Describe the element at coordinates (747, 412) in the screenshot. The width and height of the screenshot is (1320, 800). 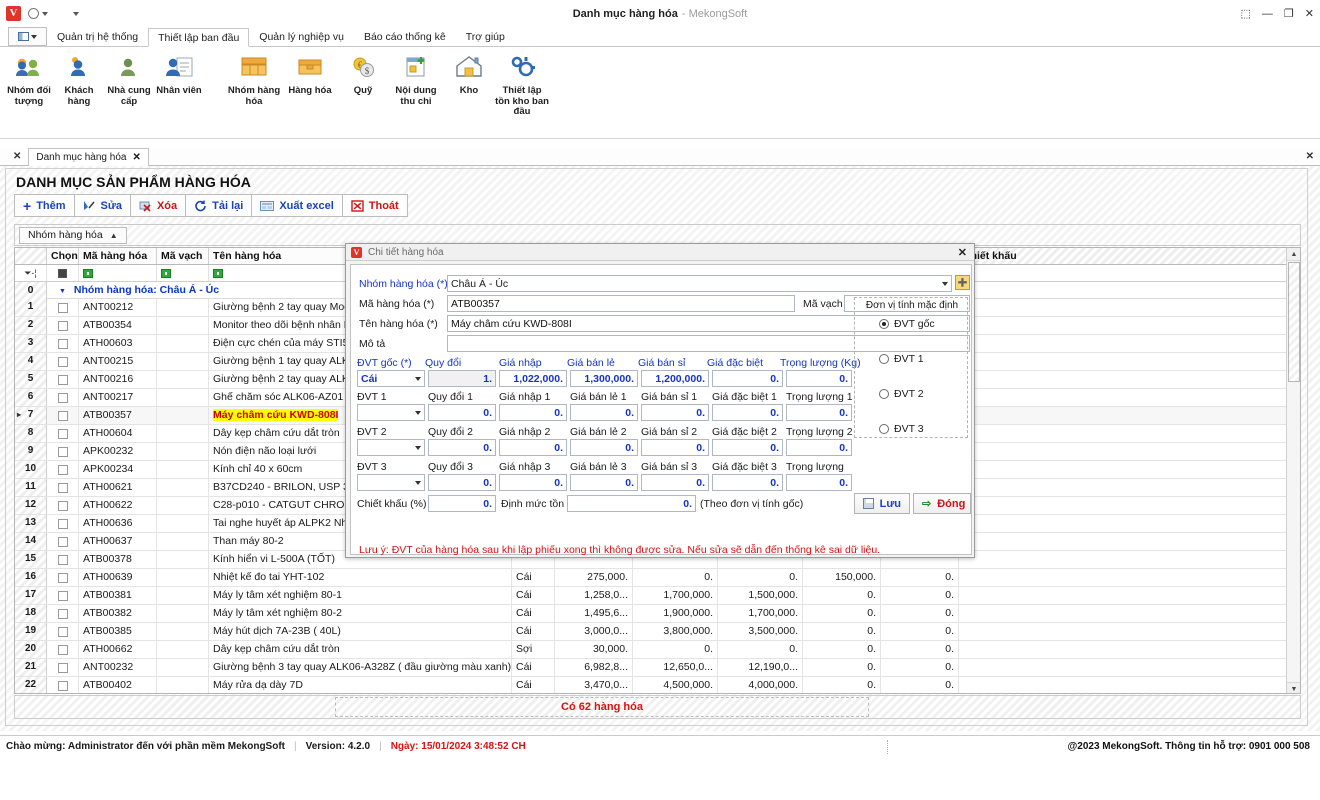
I see `gia-dac-biet-1-input: 0.` at that location.